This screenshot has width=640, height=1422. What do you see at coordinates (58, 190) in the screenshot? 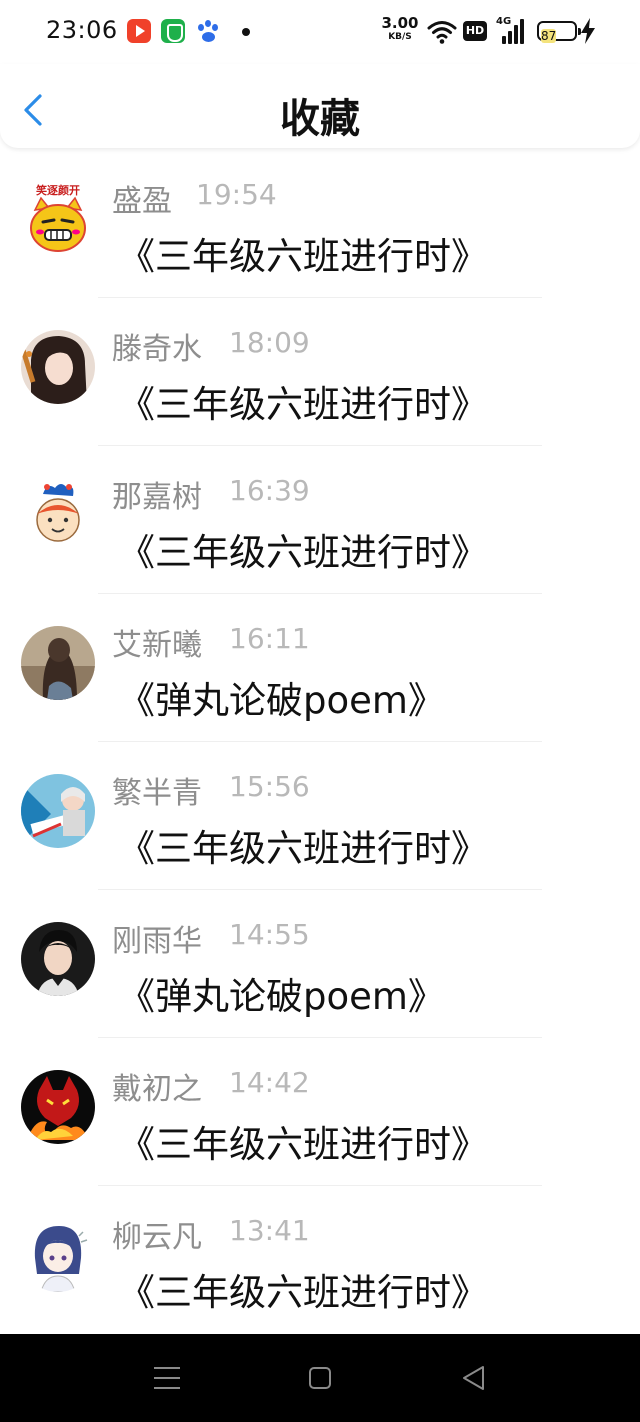
I see `avatar-caption: 笑逐颜开` at bounding box center [58, 190].